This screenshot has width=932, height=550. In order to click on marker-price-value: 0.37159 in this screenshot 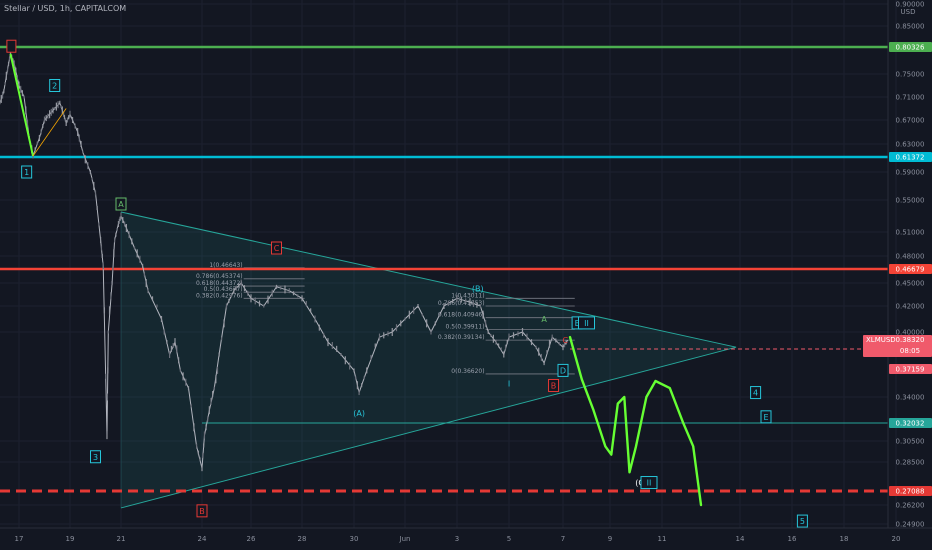, I will do `click(910, 370)`.